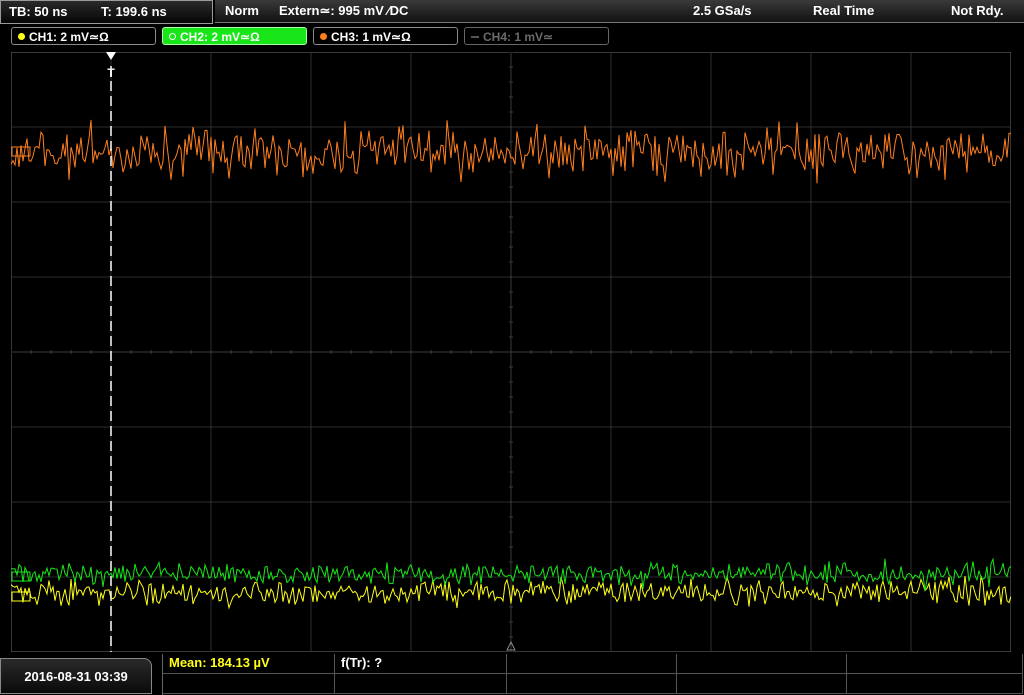 The image size is (1024, 695). What do you see at coordinates (134, 11) in the screenshot?
I see `trigger-time-label: T: 199.6 ns` at bounding box center [134, 11].